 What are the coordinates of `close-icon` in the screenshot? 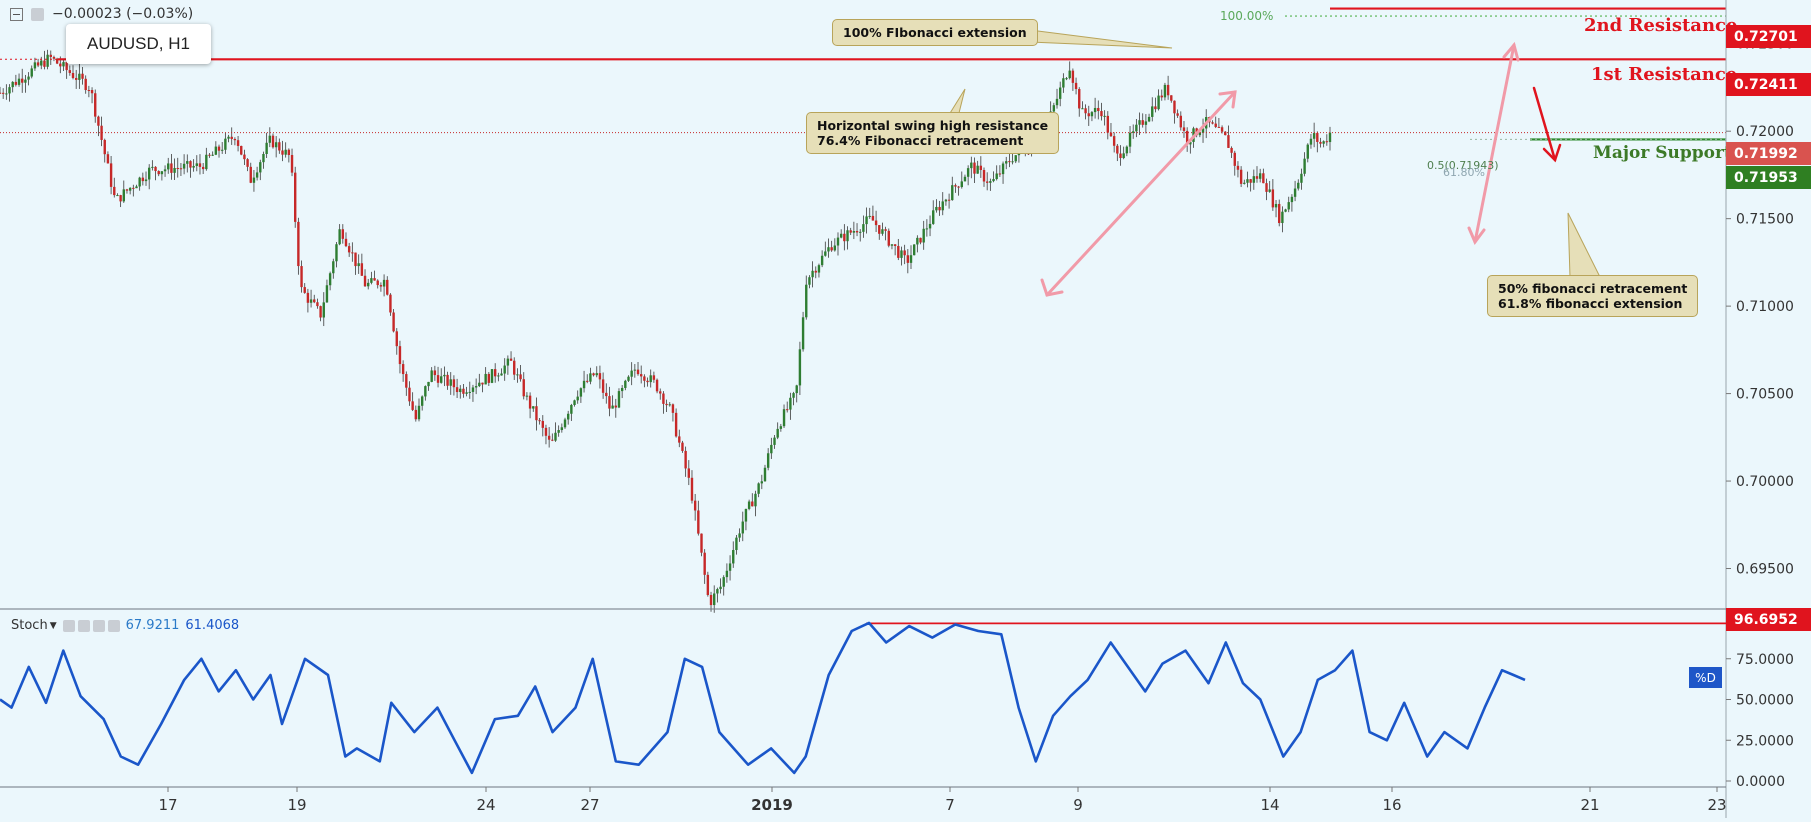 It's located at (113, 625).